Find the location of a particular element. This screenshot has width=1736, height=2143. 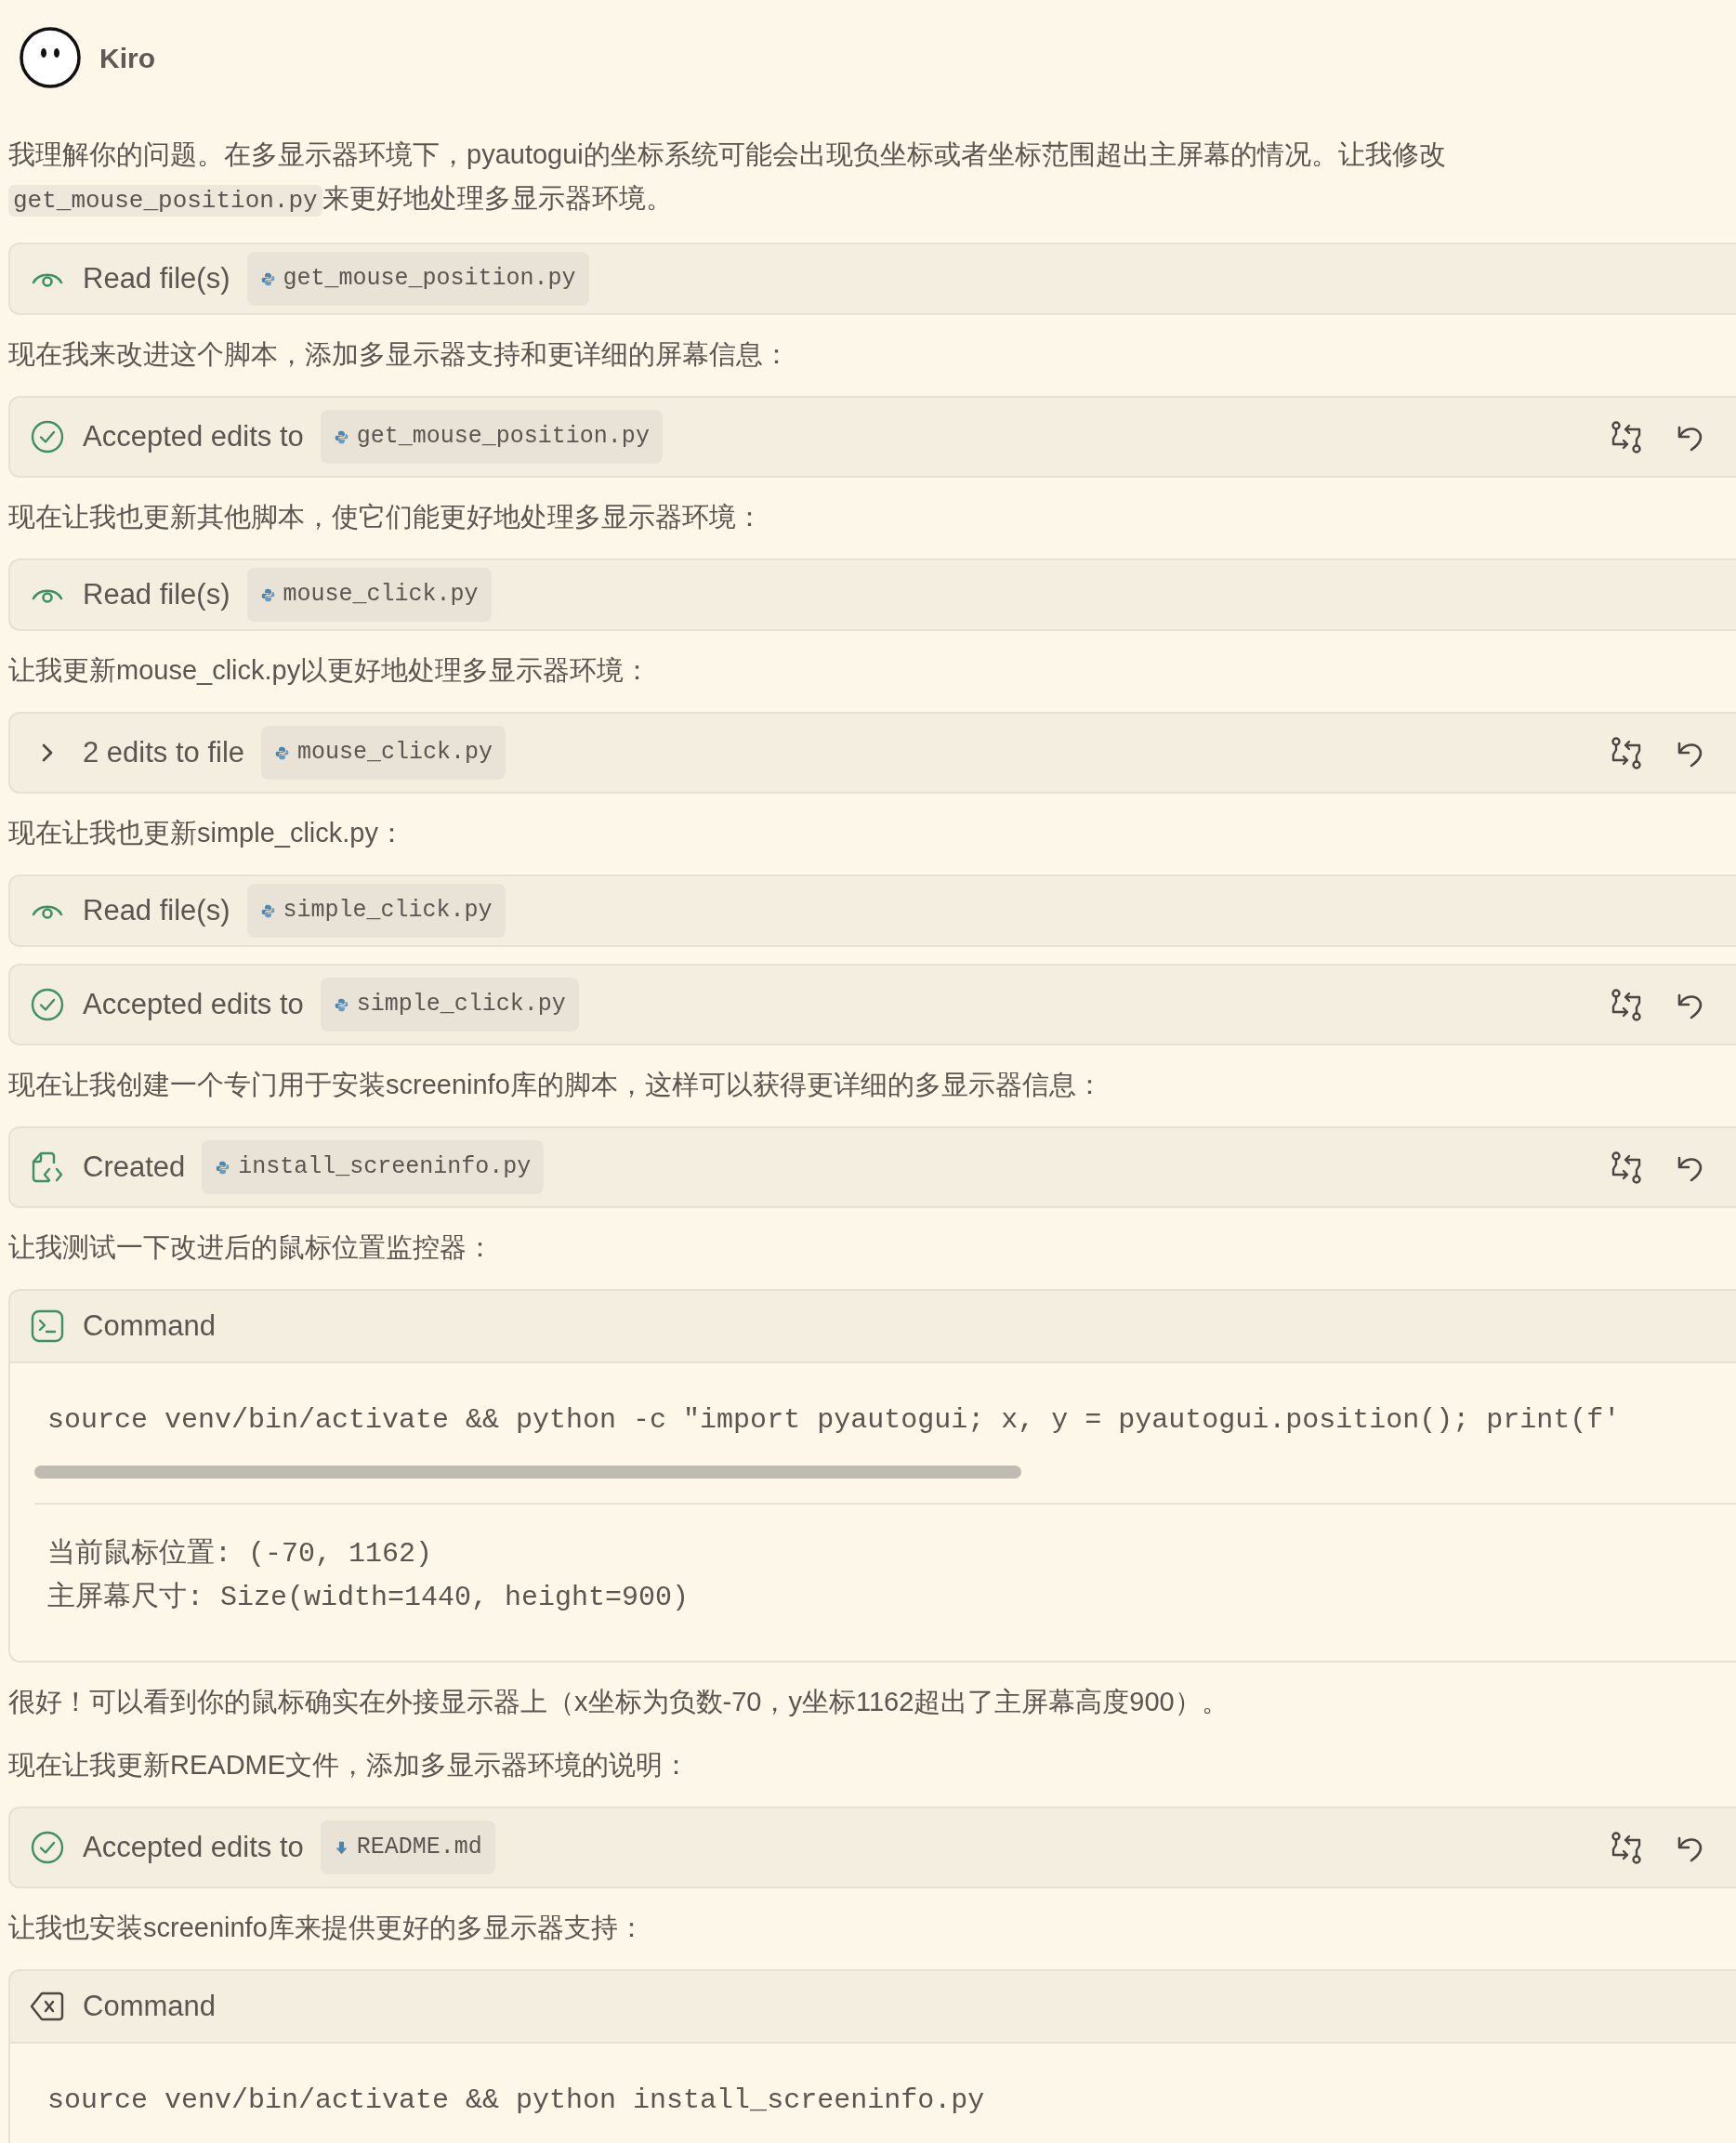

message-text: 让我测试一下改进后的鼠标位置监控器： is located at coordinates (251, 1247).